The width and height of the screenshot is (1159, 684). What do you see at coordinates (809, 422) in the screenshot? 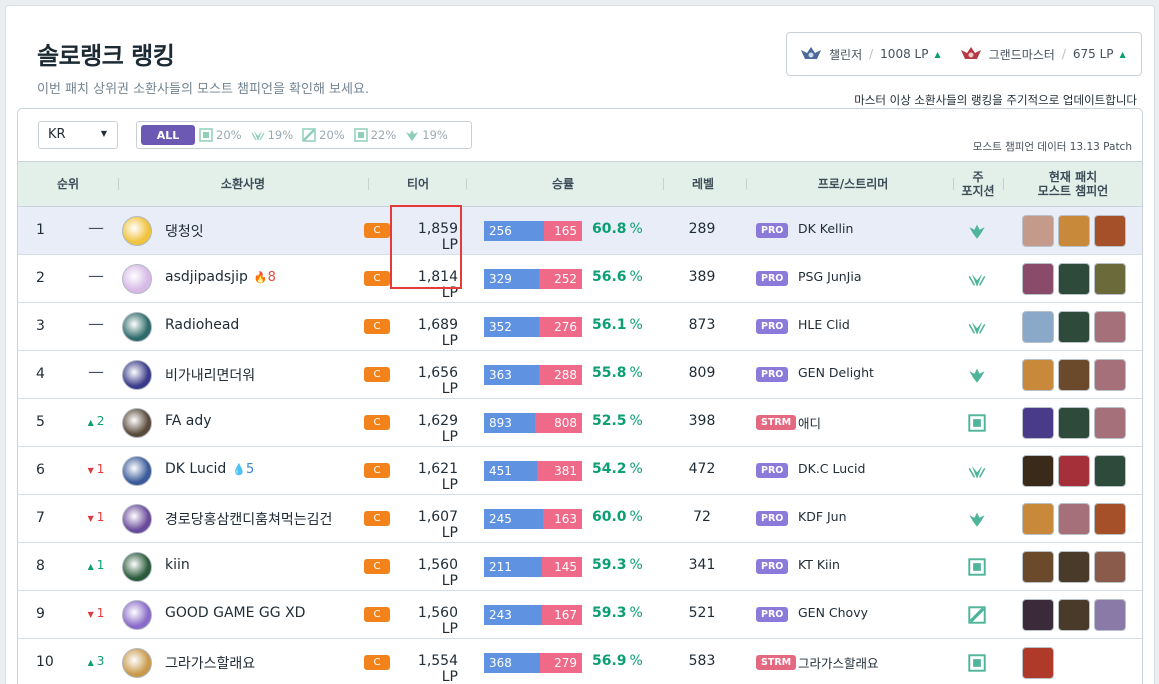
I see `pro-name-link: 애디` at bounding box center [809, 422].